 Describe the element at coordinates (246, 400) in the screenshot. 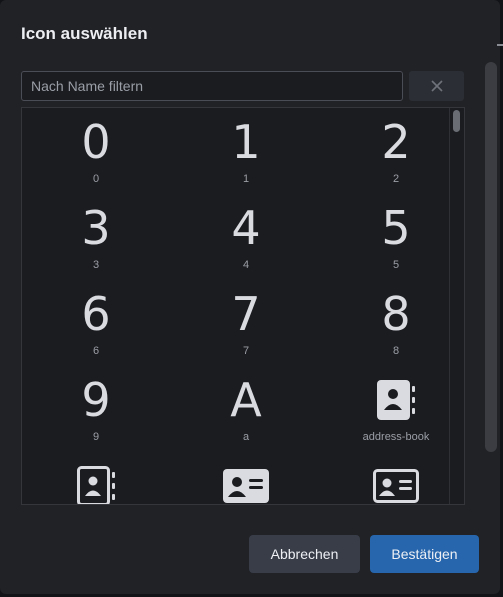

I see `letter-a-icon: A` at that location.